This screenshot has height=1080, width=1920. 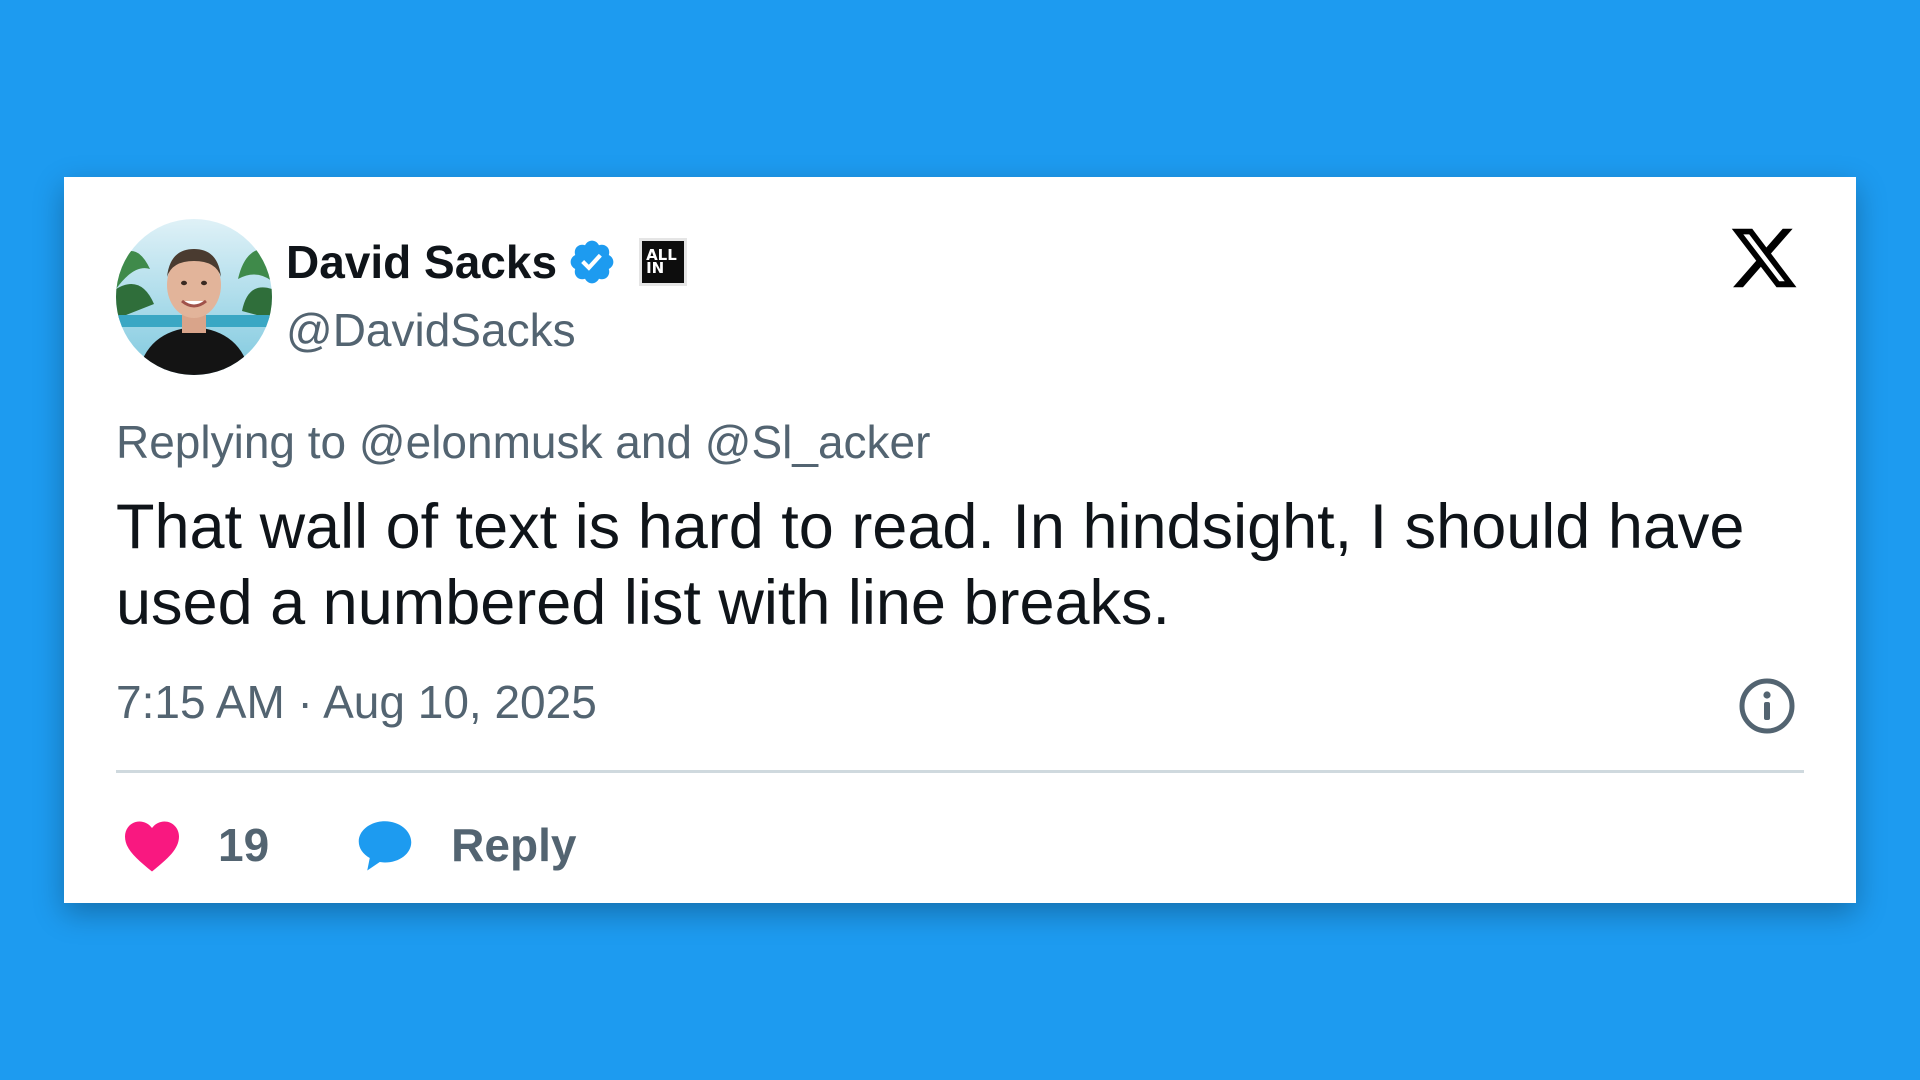 What do you see at coordinates (431, 330) in the screenshot?
I see `author-handle: @DavidSacks` at bounding box center [431, 330].